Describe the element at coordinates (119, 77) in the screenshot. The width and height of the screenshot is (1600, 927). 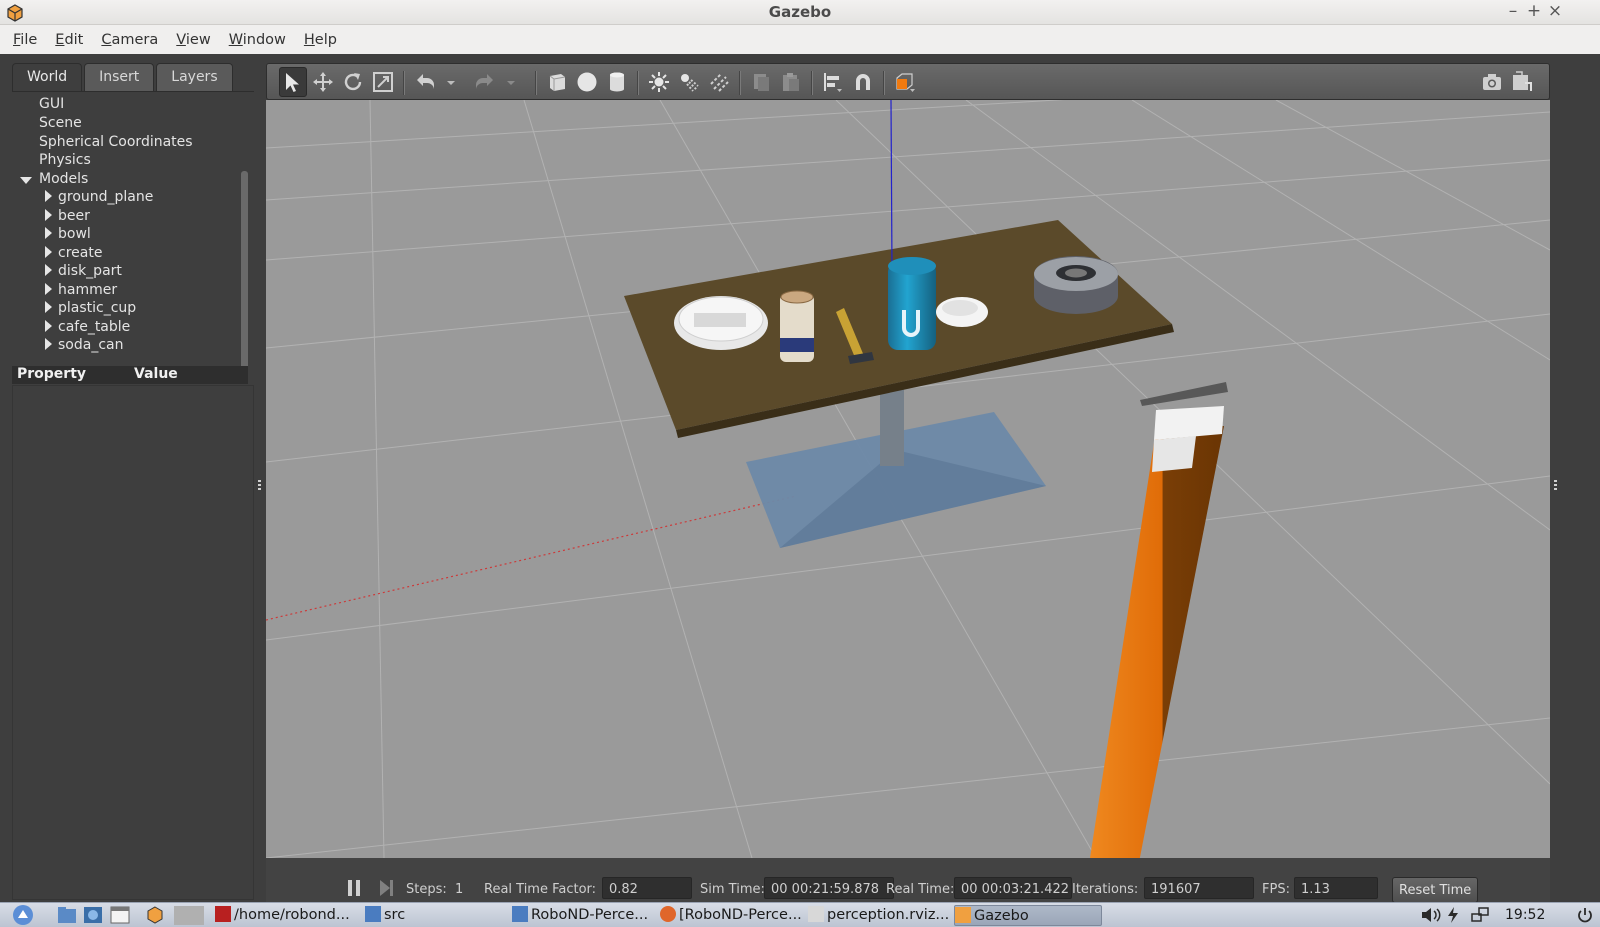
I see `tab-insert: Insert` at that location.